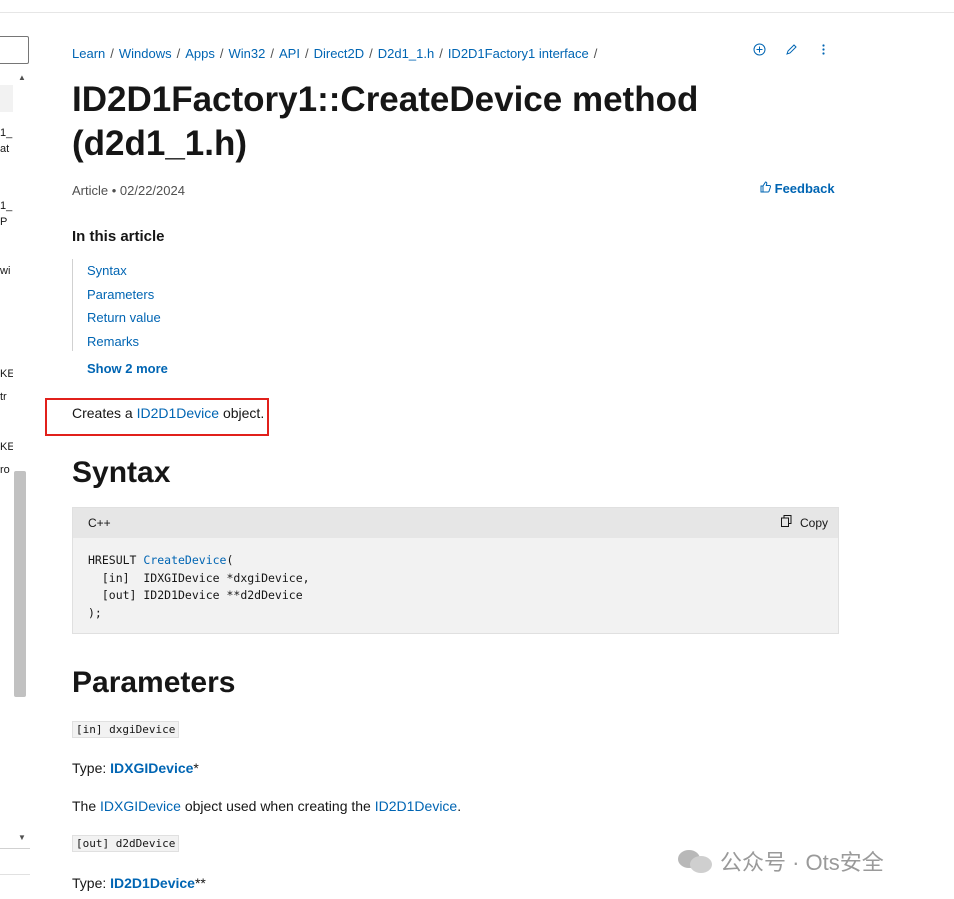  What do you see at coordinates (339, 53) in the screenshot?
I see `breadcrumb-direct2d: Direct2D` at bounding box center [339, 53].